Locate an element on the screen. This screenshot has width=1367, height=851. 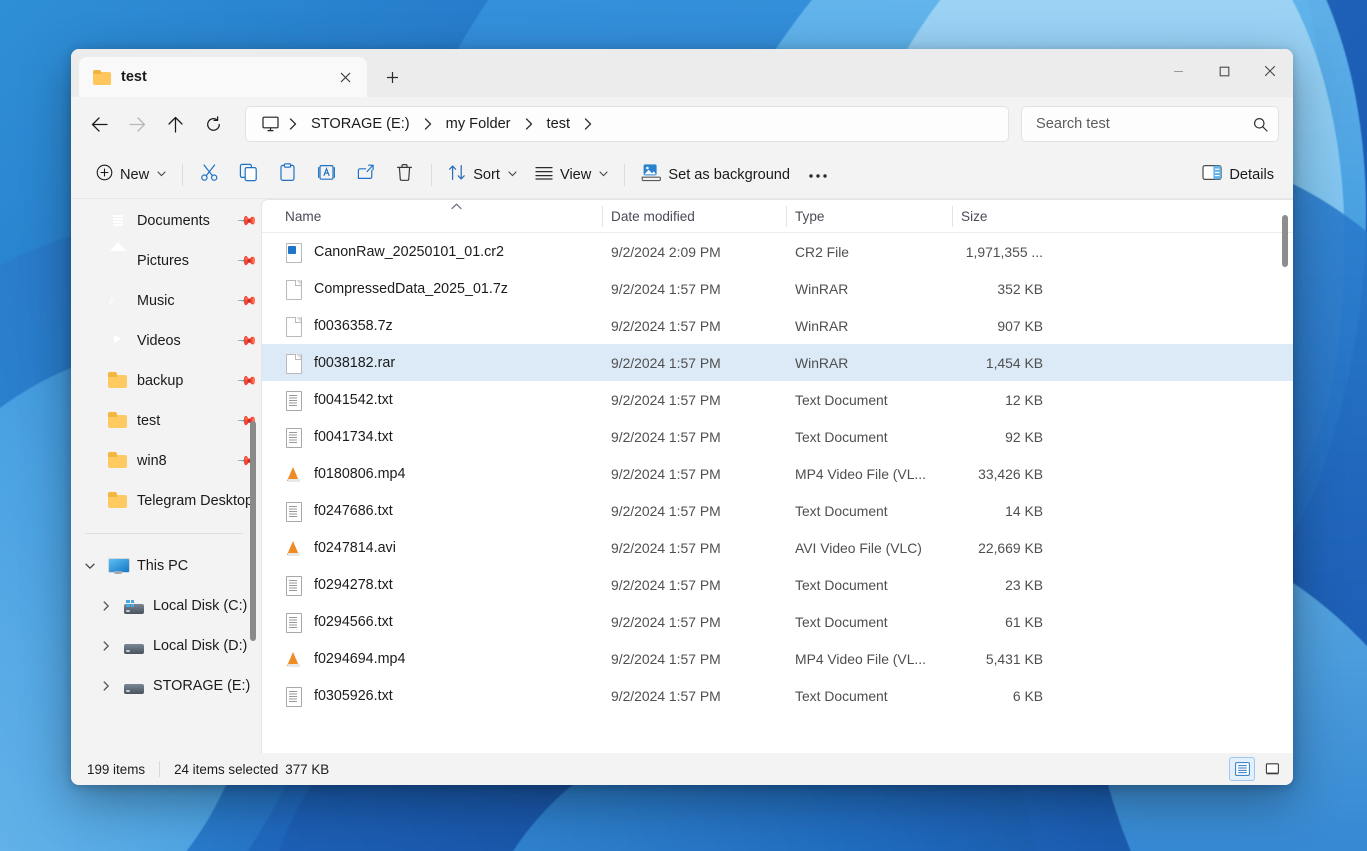
column-header-name: Name is located at coordinates (439, 216).